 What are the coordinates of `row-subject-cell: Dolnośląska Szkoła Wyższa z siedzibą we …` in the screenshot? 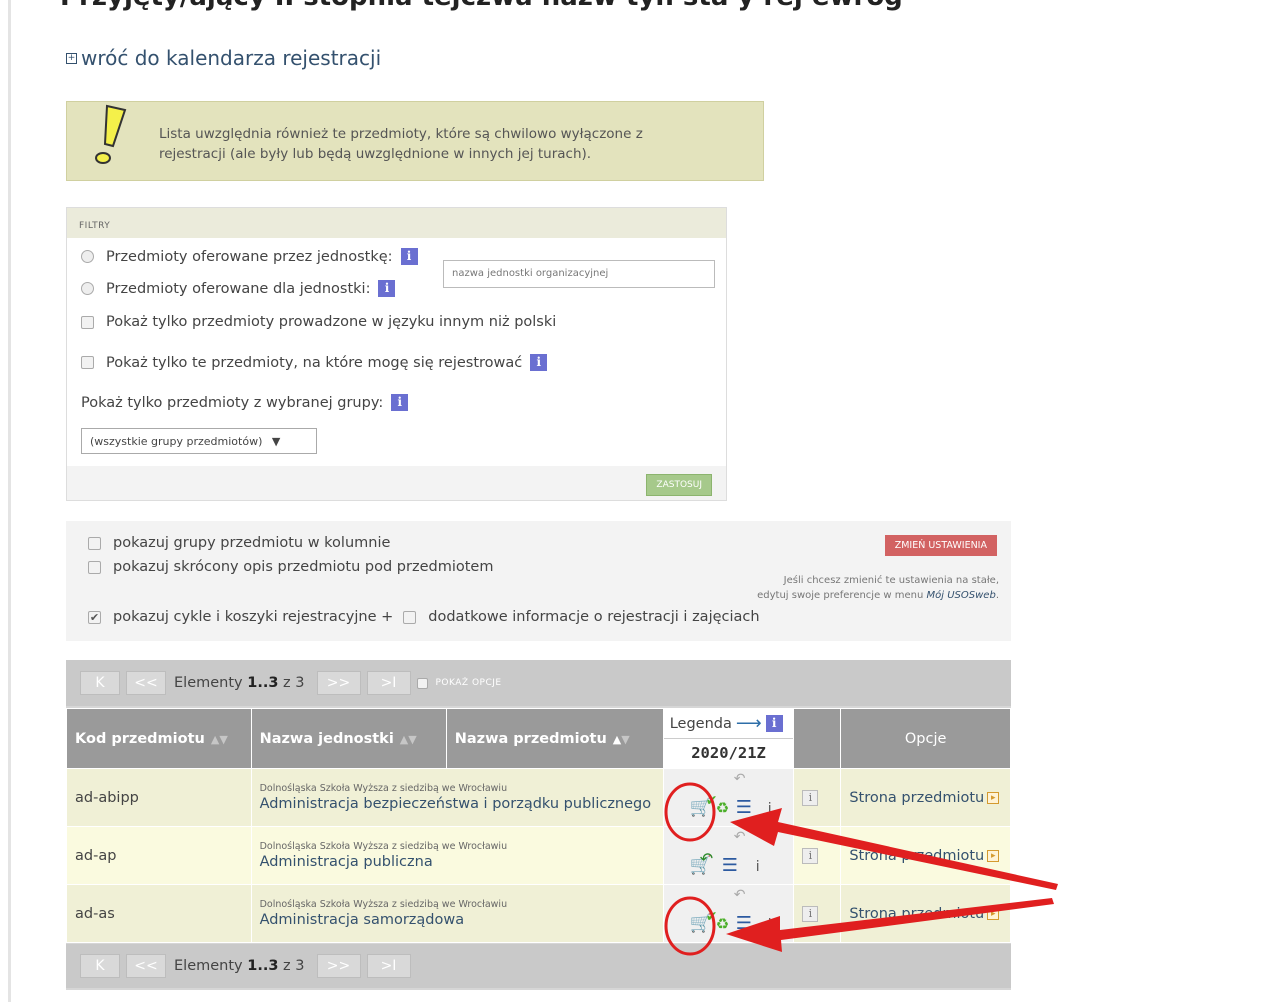 It's located at (457, 855).